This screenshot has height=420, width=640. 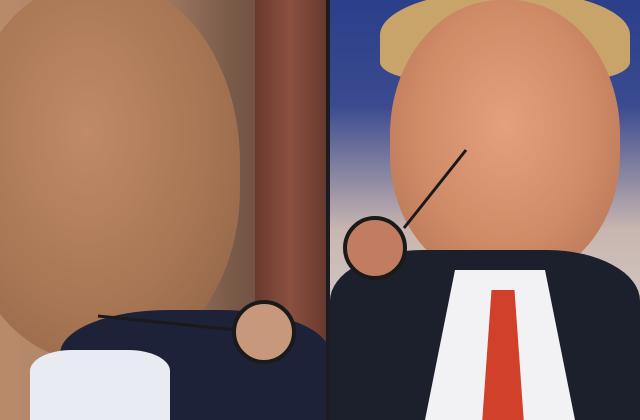 I want to click on left-skin-swatch, so click(x=264, y=332).